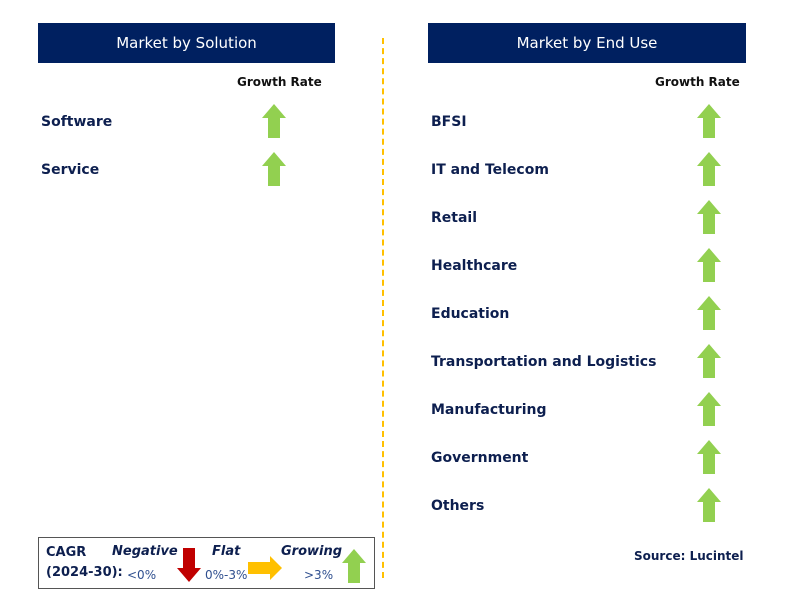 The image size is (800, 606). What do you see at coordinates (84, 572) in the screenshot?
I see `legend-period: (2024-30):` at bounding box center [84, 572].